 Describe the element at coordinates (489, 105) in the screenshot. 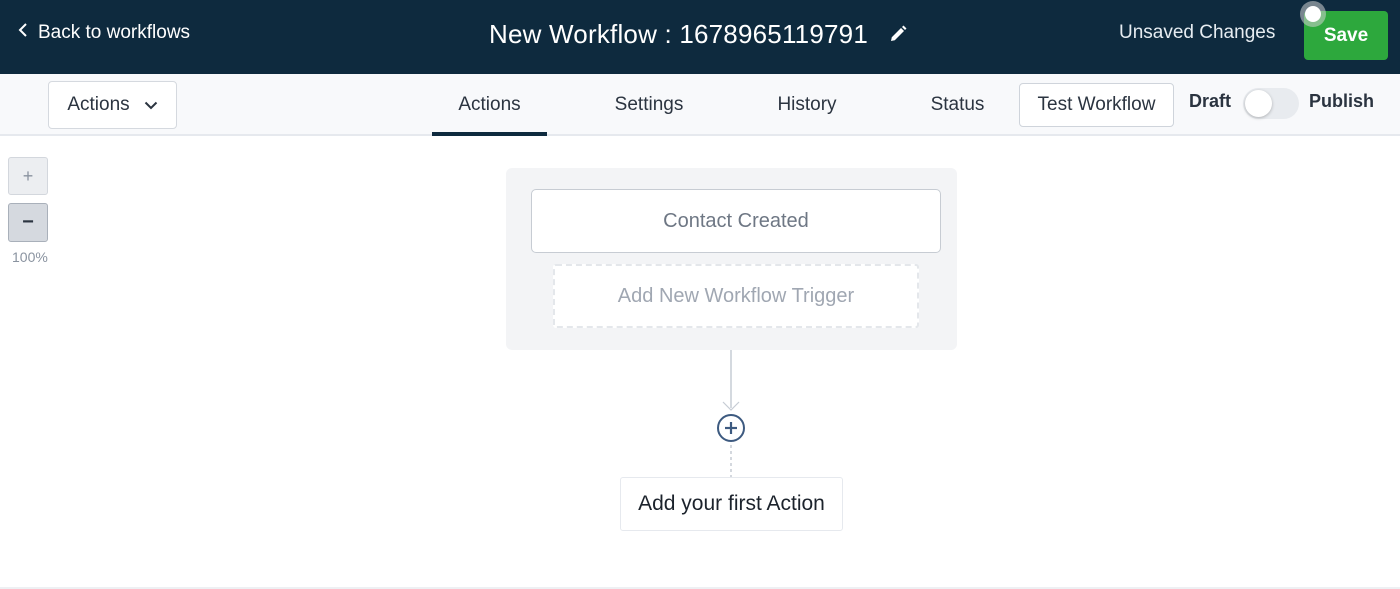

I see `tab-actions: Actions` at that location.